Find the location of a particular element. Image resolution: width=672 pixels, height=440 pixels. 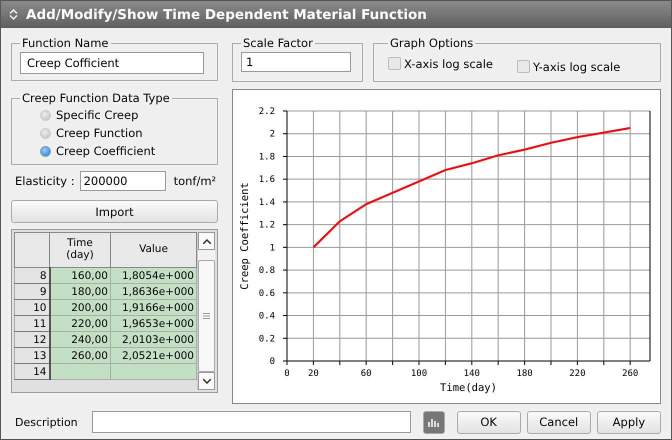

bar-chart-icon is located at coordinates (434, 422).